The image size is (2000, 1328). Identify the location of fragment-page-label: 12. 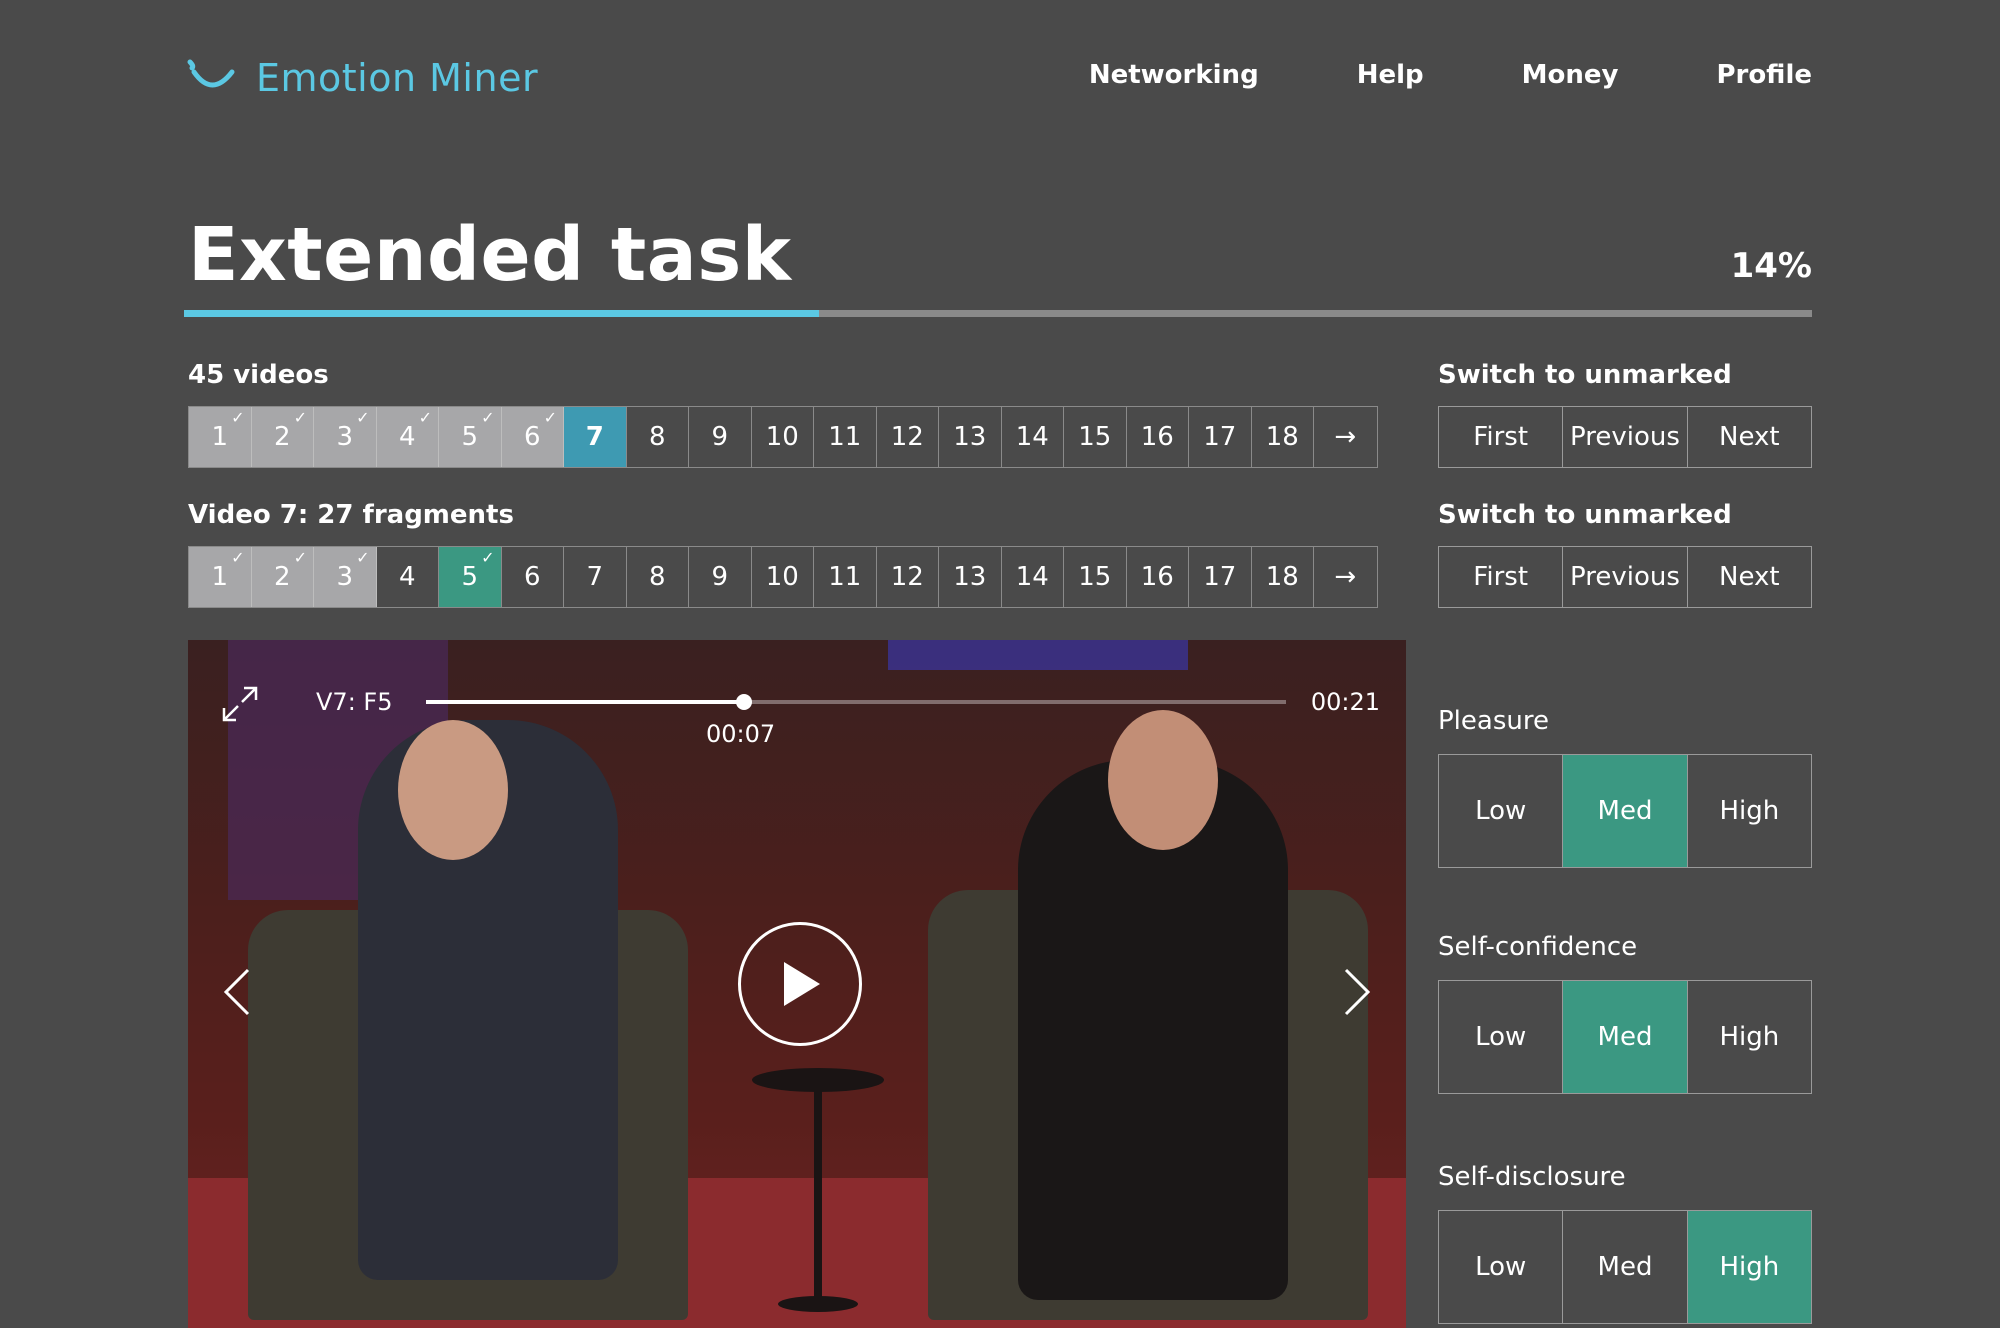
(907, 577).